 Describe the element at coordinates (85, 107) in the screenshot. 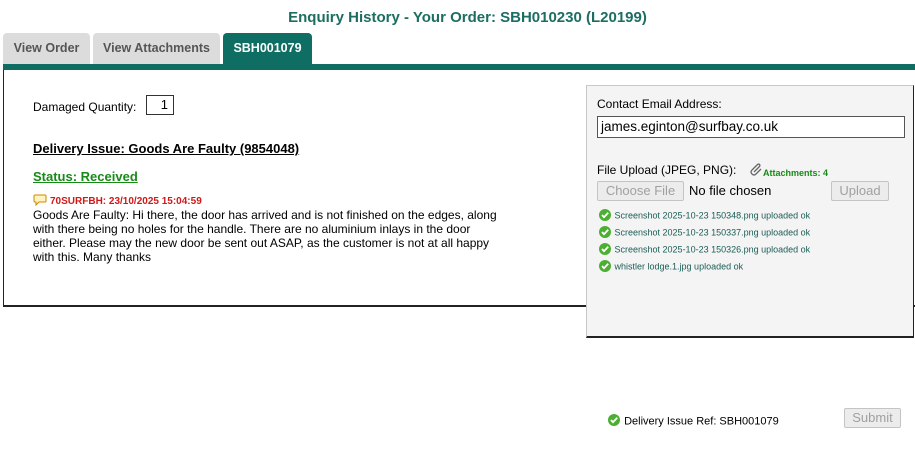

I see `damaged-quantity-label: Damaged Quantity:` at that location.